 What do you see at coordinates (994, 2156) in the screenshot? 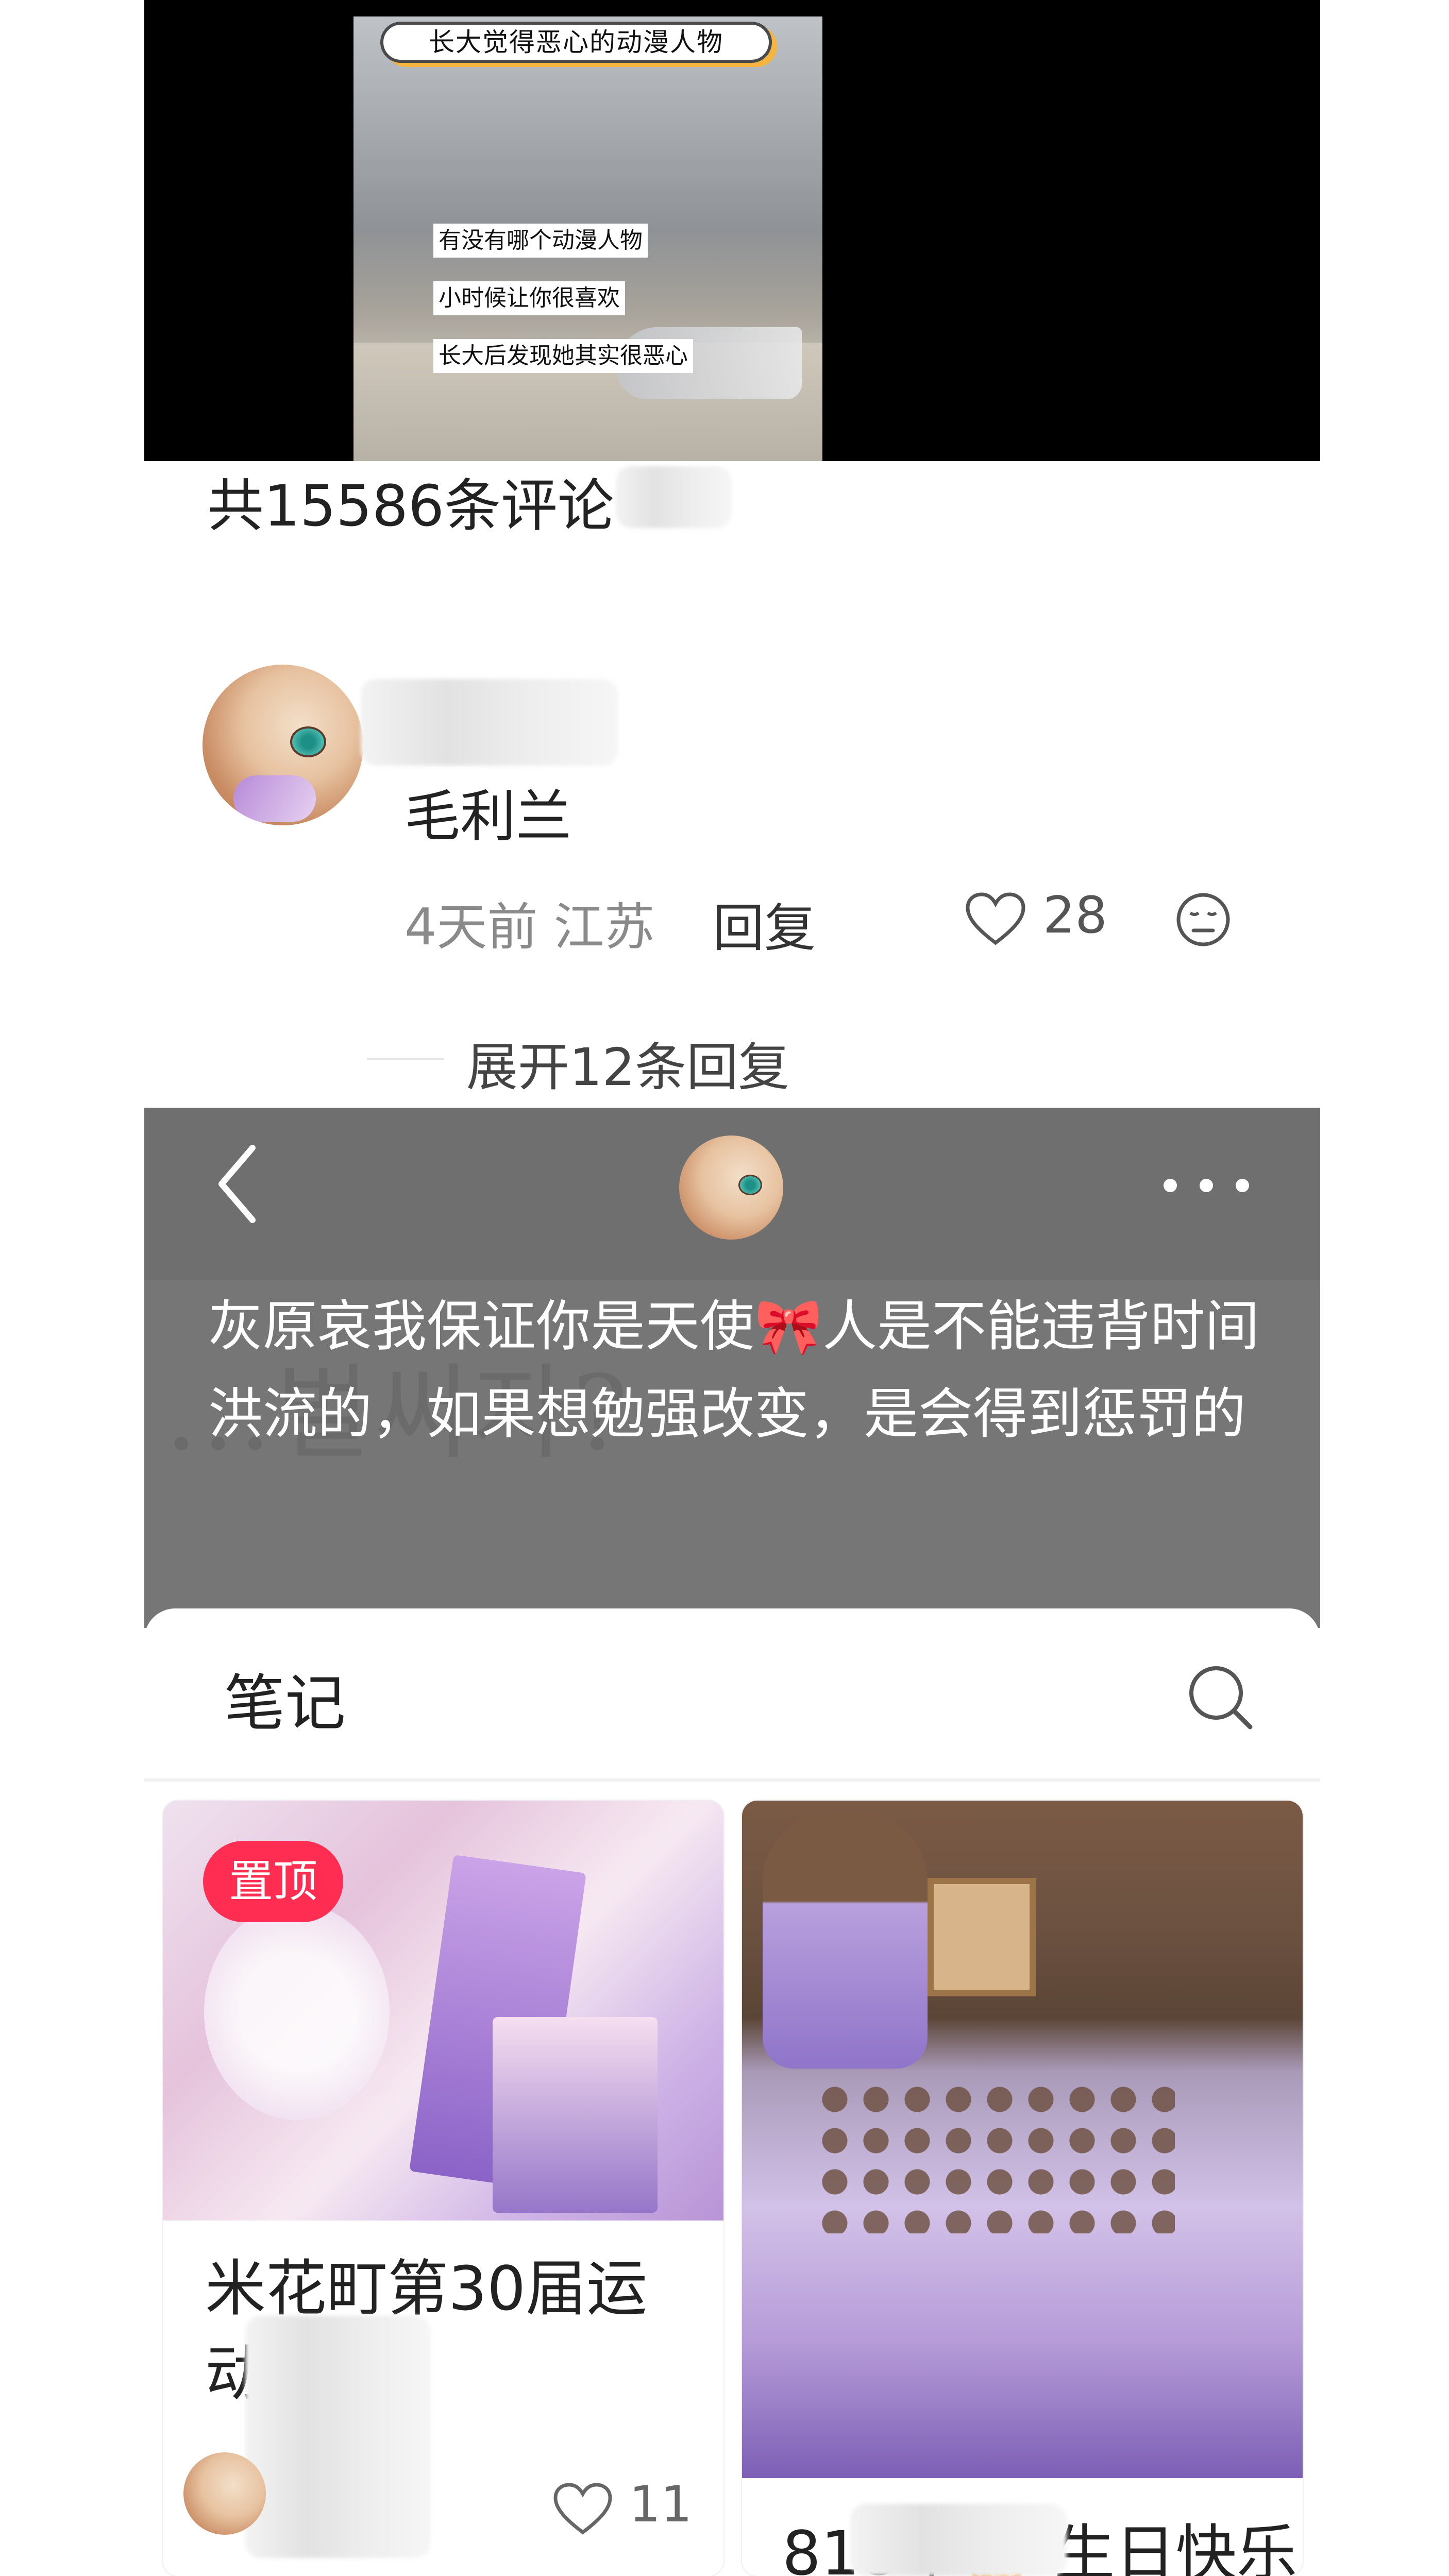
I see `image-badges` at bounding box center [994, 2156].